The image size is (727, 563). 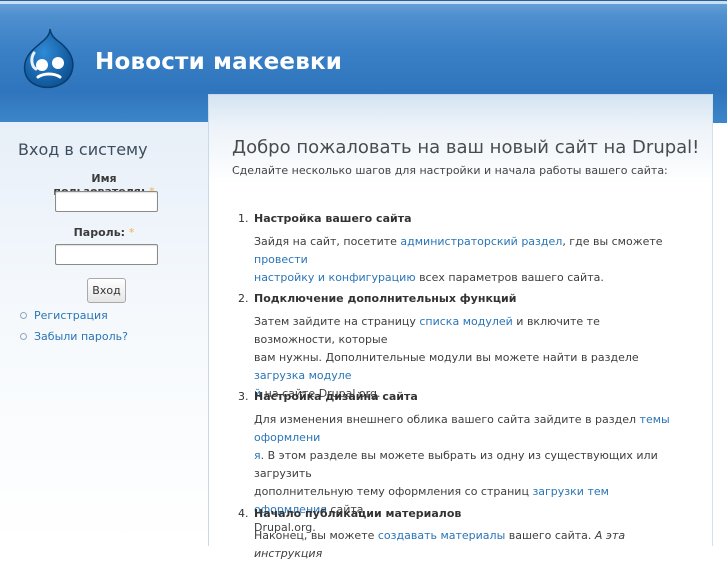 I want to click on login-button: Вход, so click(x=106, y=290).